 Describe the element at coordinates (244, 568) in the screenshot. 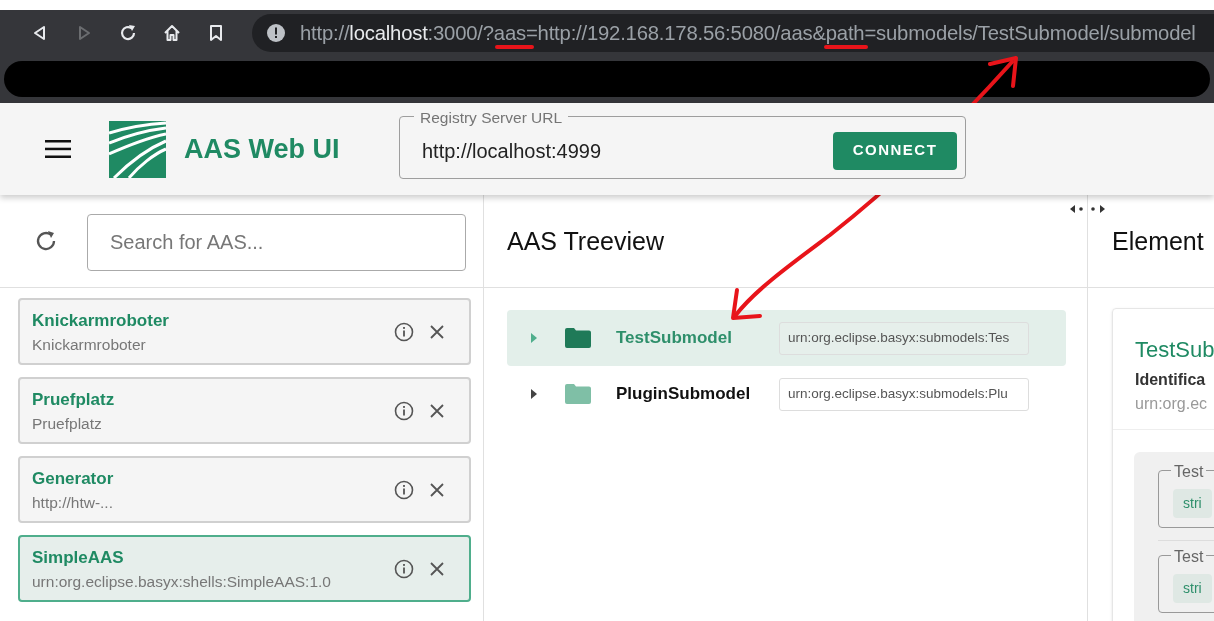

I see `aas-list-item: SimpleAAS urn:org.eclipse.basyx:shells:SimpleAAS:1.0` at that location.